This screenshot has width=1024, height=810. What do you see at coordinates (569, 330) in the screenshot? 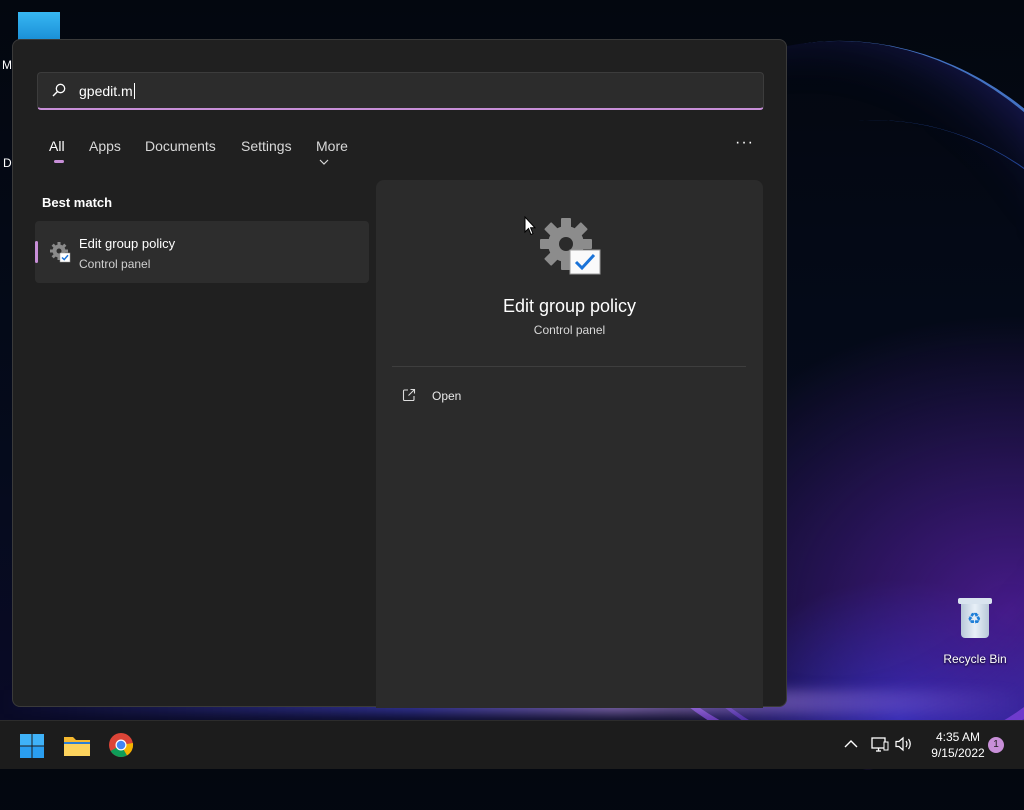
I see `detail-subtitle: Control panel` at bounding box center [569, 330].